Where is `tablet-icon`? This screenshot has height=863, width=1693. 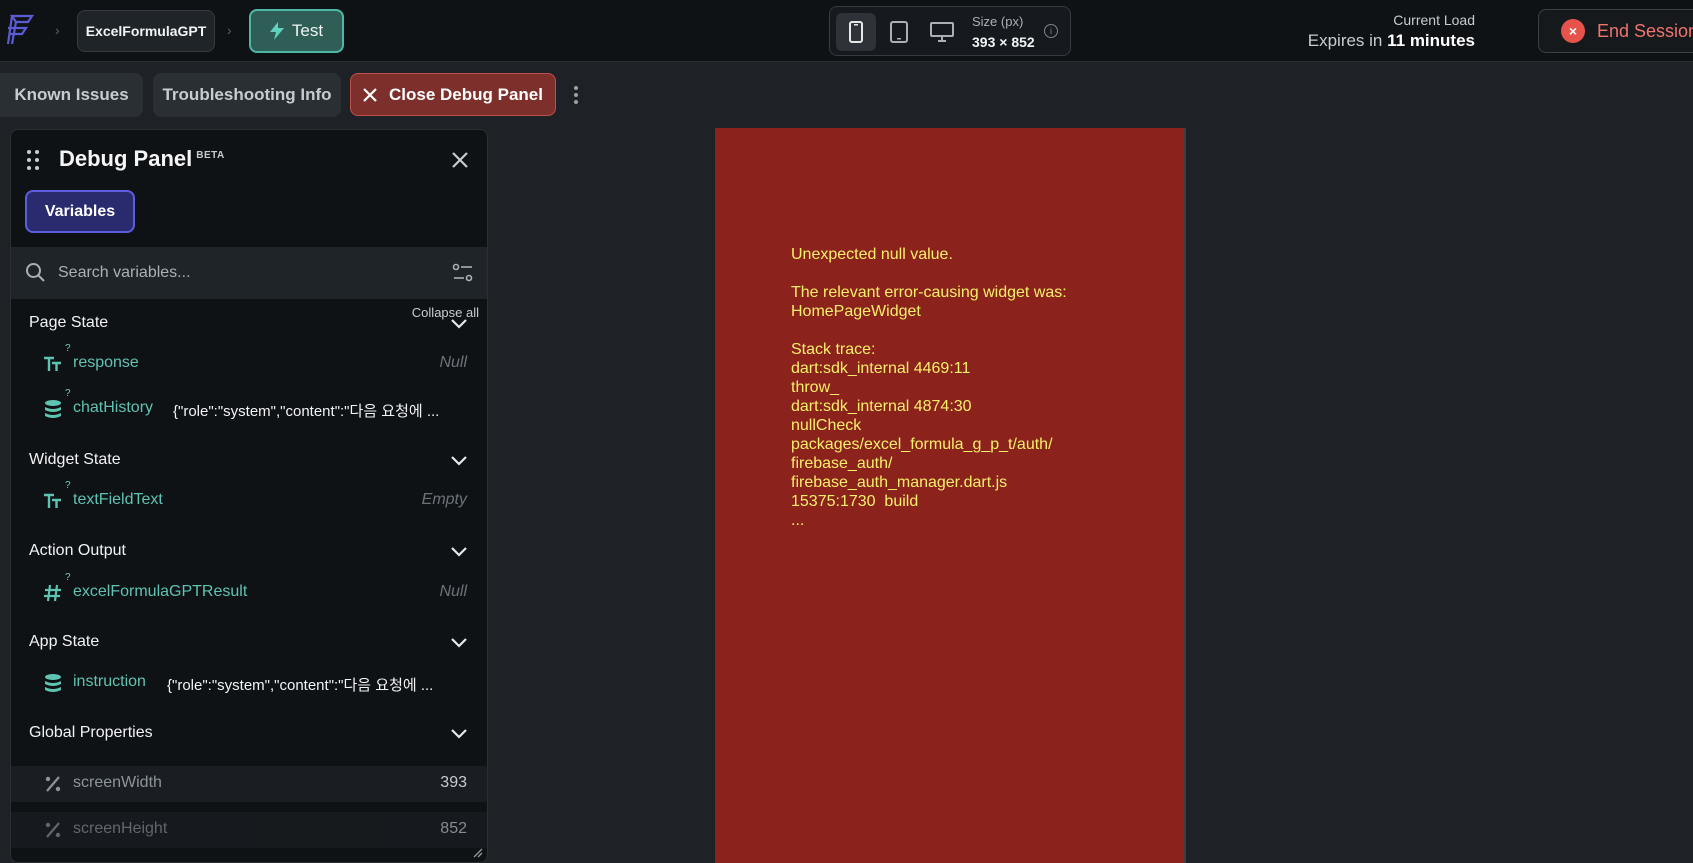
tablet-icon is located at coordinates (899, 32).